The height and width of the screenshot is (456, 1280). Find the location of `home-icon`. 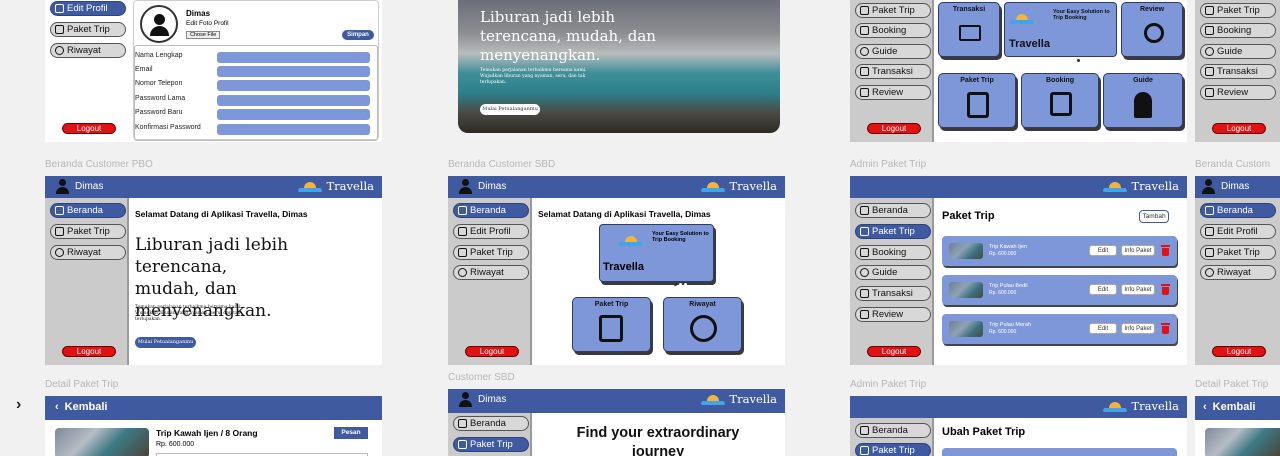

home-icon is located at coordinates (462, 210).